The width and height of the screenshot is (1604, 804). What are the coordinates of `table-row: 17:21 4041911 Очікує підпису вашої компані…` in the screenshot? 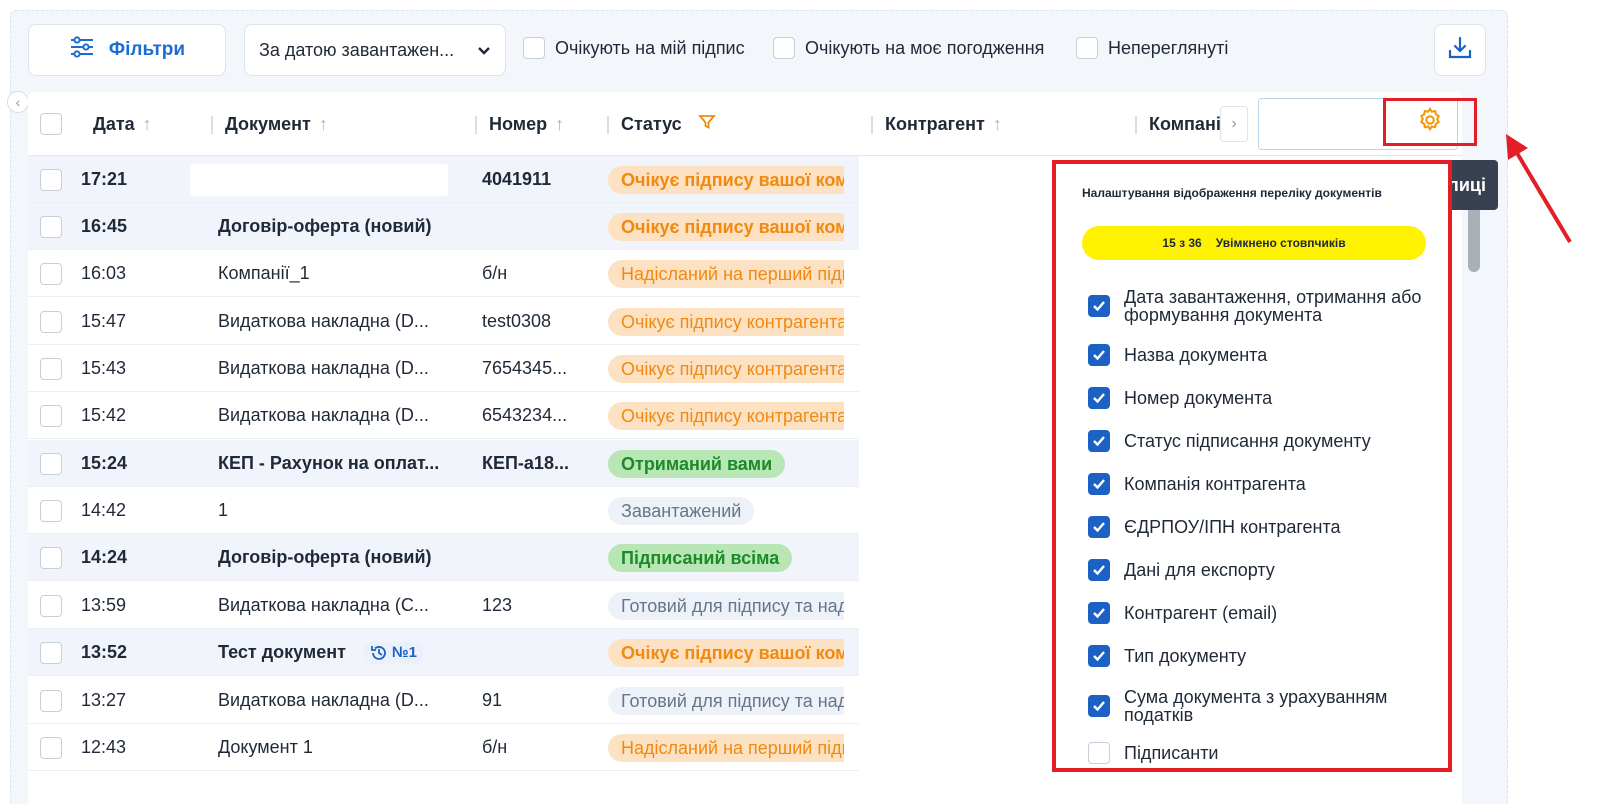 It's located at (443, 179).